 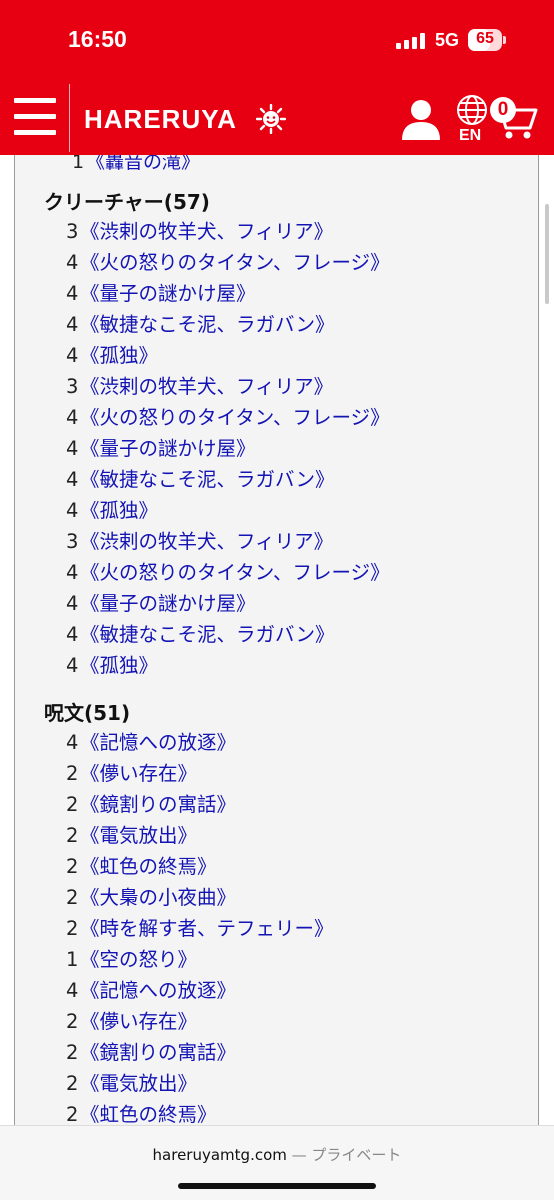 I want to click on list-item: 2《大梟の小夜曲》, so click(x=200, y=897).